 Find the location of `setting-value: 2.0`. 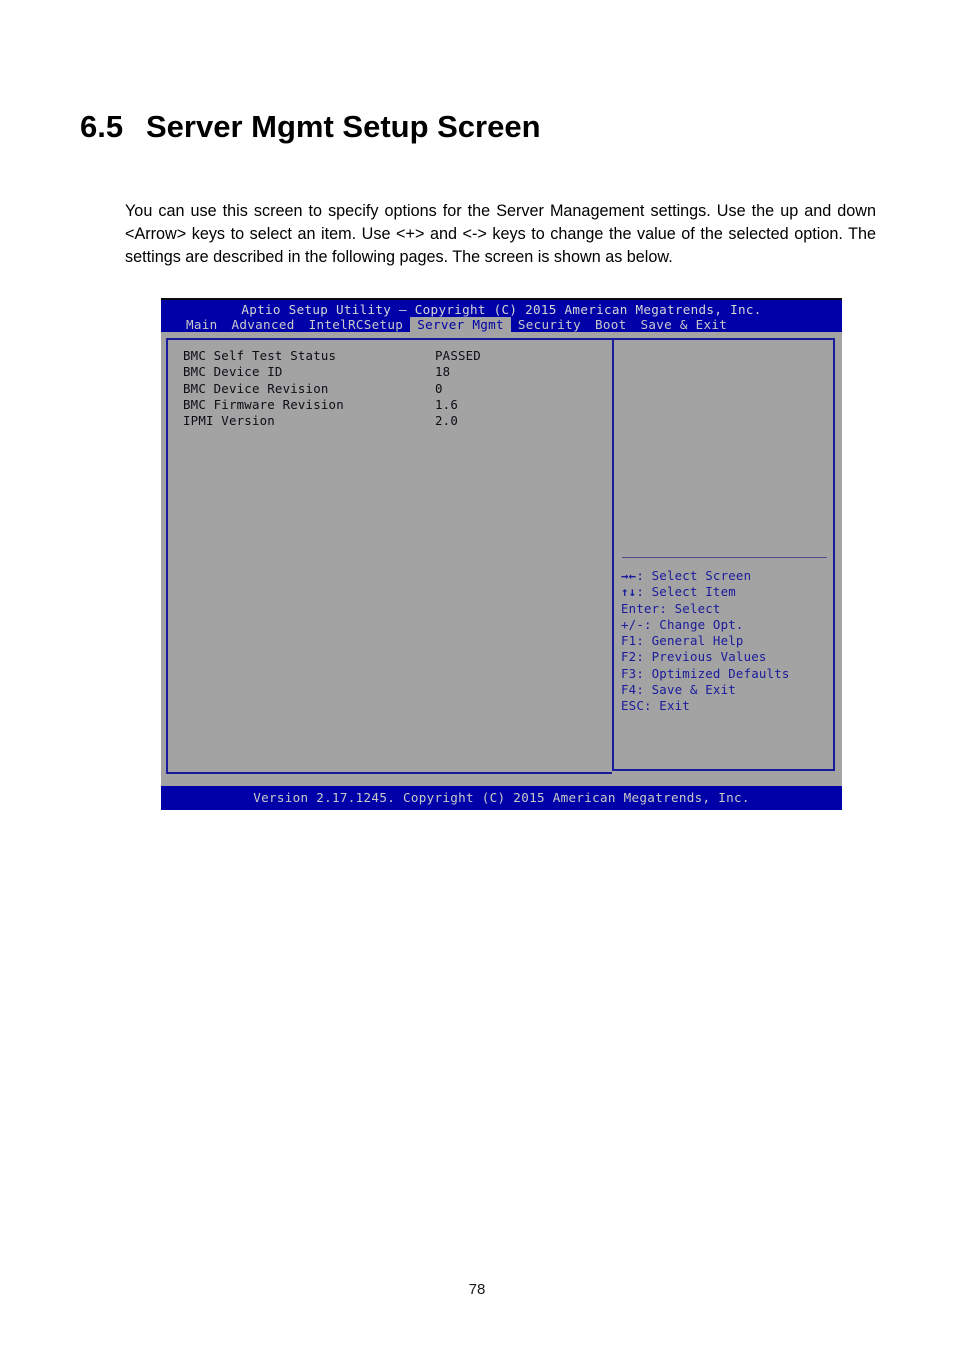

setting-value: 2.0 is located at coordinates (446, 421).